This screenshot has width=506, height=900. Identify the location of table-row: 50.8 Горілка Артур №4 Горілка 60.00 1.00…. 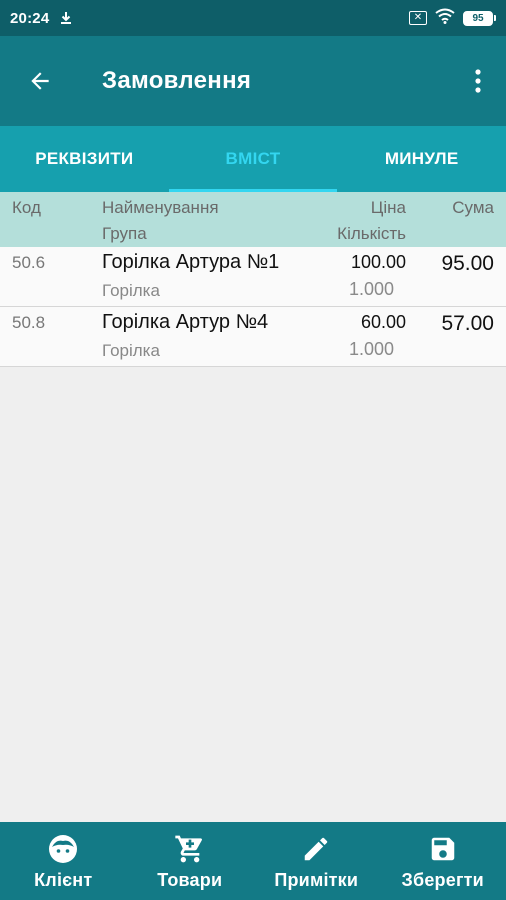
(253, 337).